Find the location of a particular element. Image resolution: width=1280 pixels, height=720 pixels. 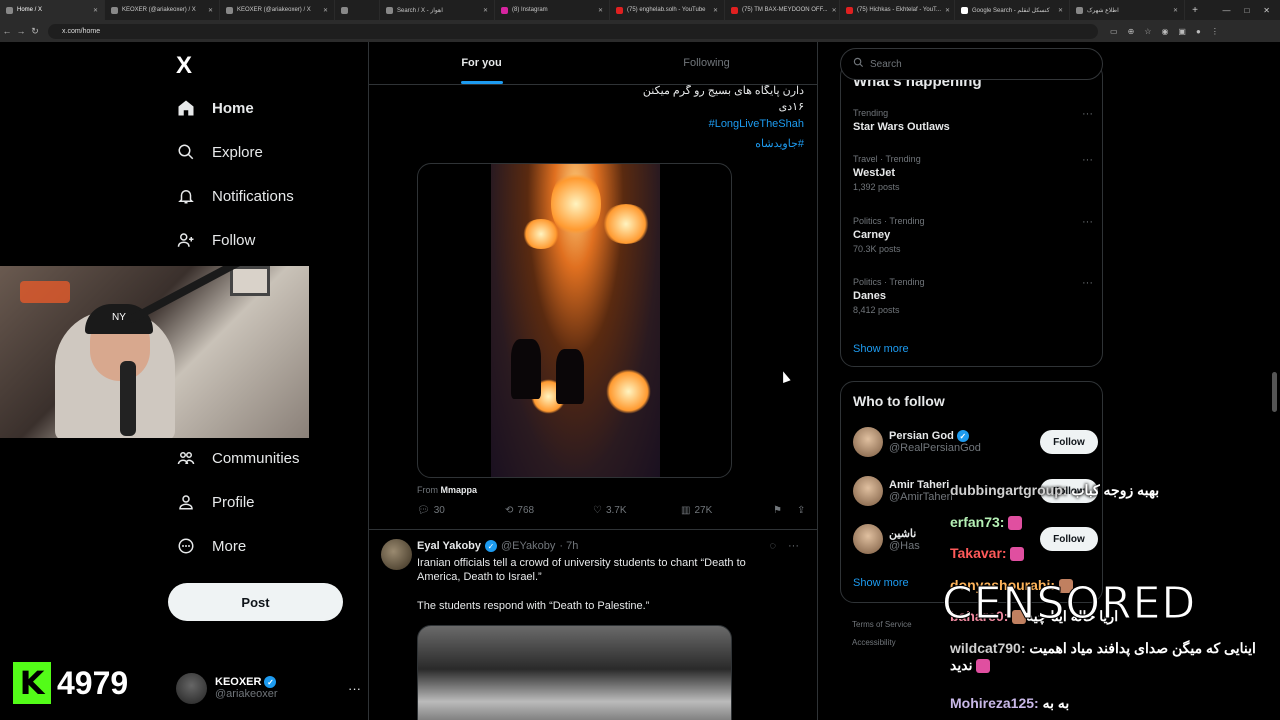

follow-button: Follow is located at coordinates (1069, 442).